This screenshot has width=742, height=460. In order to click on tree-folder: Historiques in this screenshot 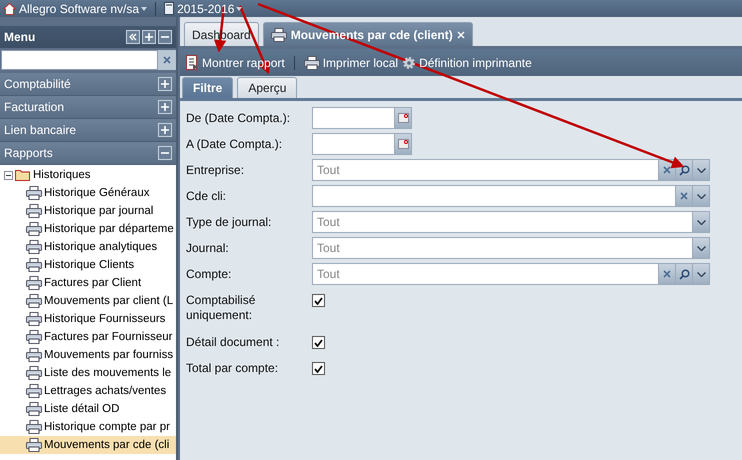, I will do `click(62, 175)`.